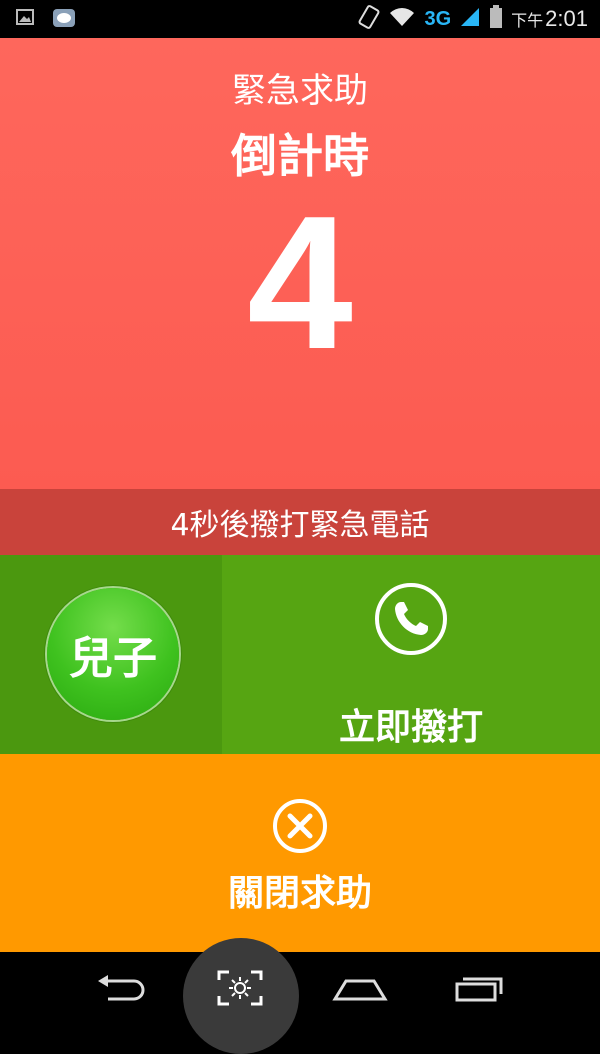  I want to click on call-now-button: 立即撥打, so click(411, 654).